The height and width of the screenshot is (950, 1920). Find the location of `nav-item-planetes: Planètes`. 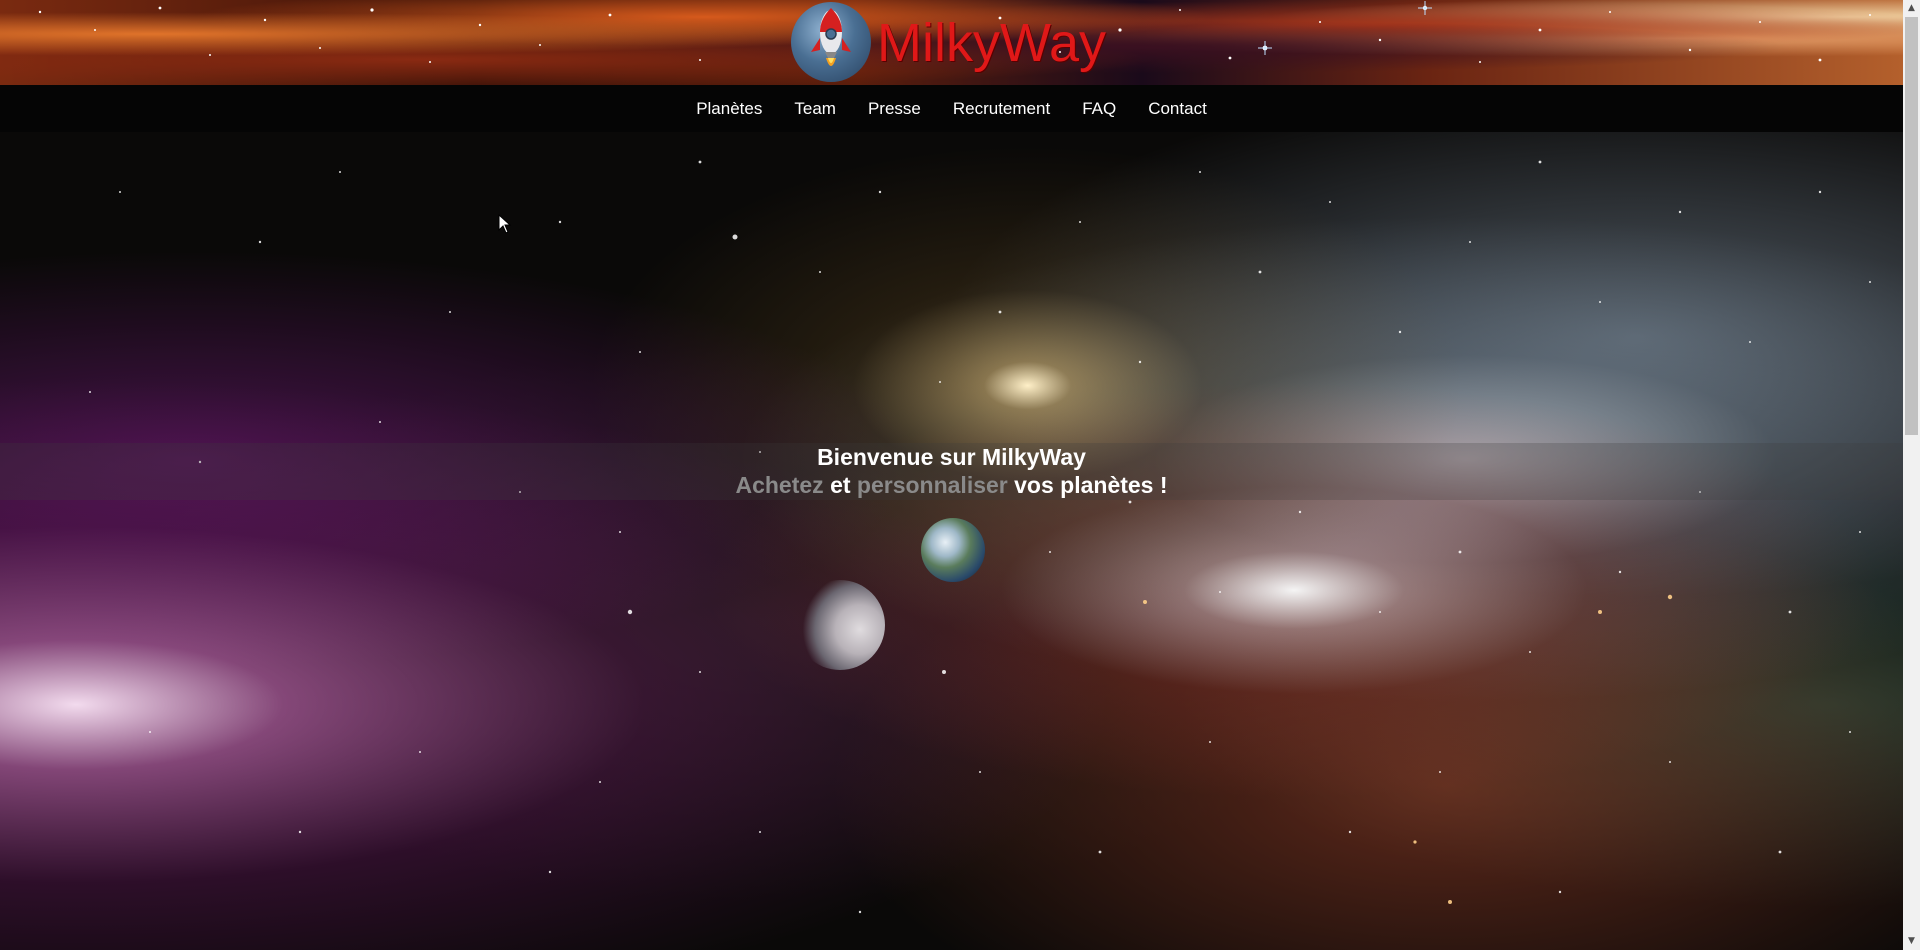

nav-item-planetes: Planètes is located at coordinates (729, 109).